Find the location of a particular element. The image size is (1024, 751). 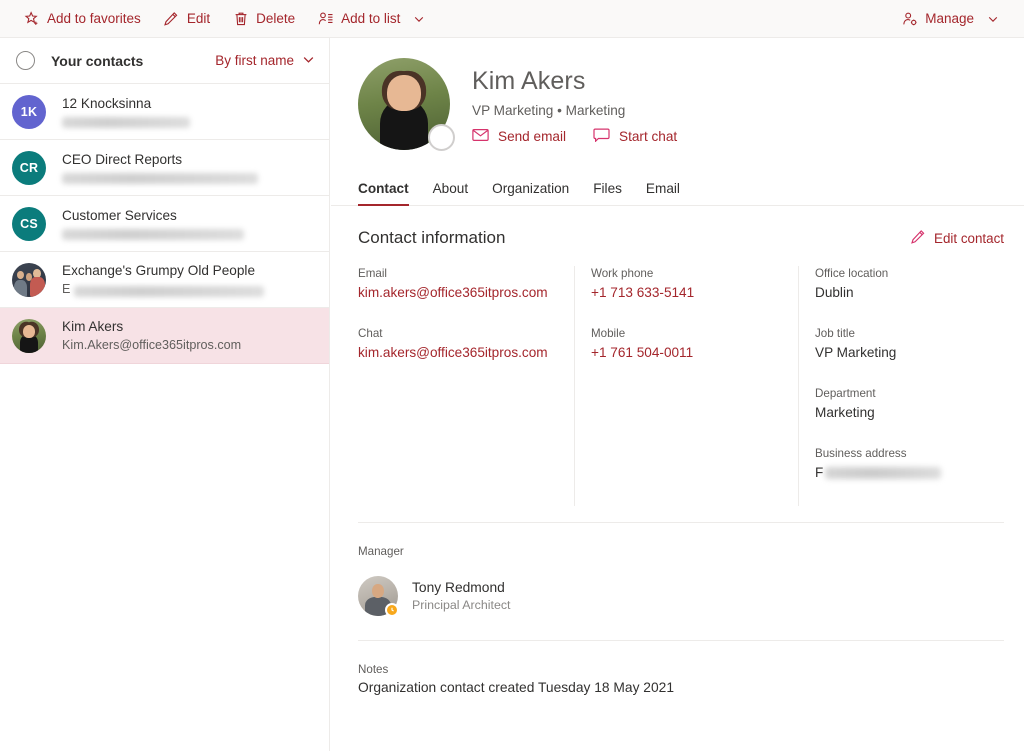

list-item: 1K 12 Knocksinna is located at coordinates (164, 112).